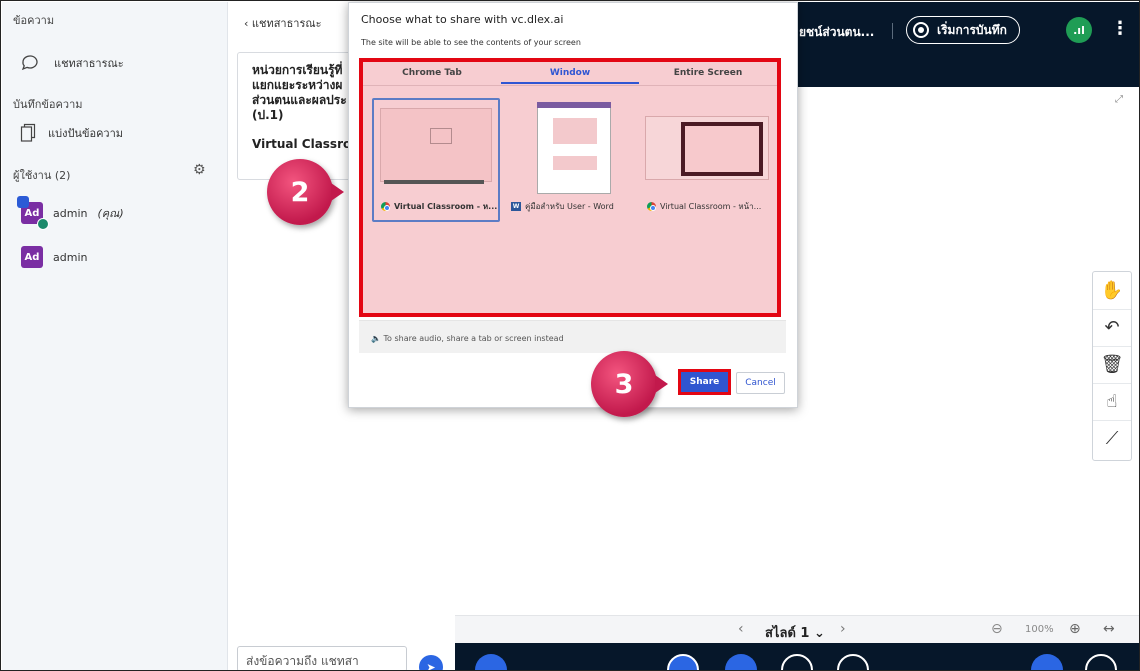 Image resolution: width=1140 pixels, height=671 pixels. Describe the element at coordinates (432, 73) in the screenshot. I see `tab-chrome-tab: Chrome Tab` at that location.